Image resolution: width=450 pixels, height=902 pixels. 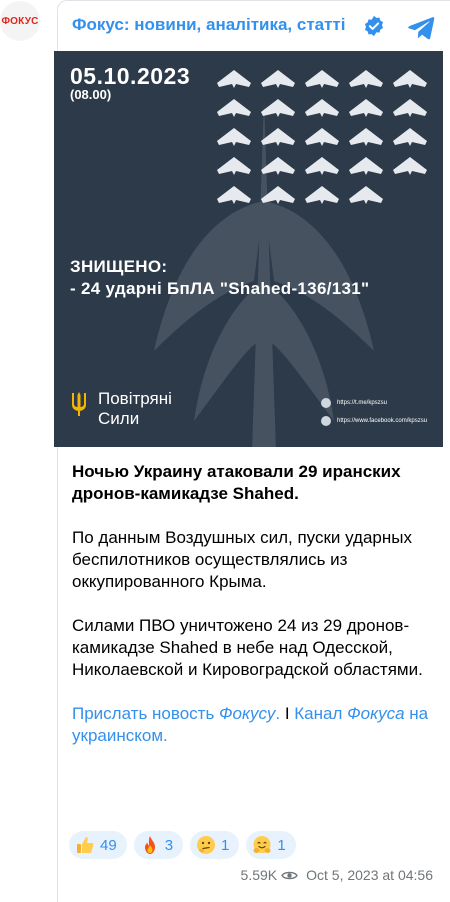 What do you see at coordinates (262, 844) in the screenshot?
I see `hug-face-icon` at bounding box center [262, 844].